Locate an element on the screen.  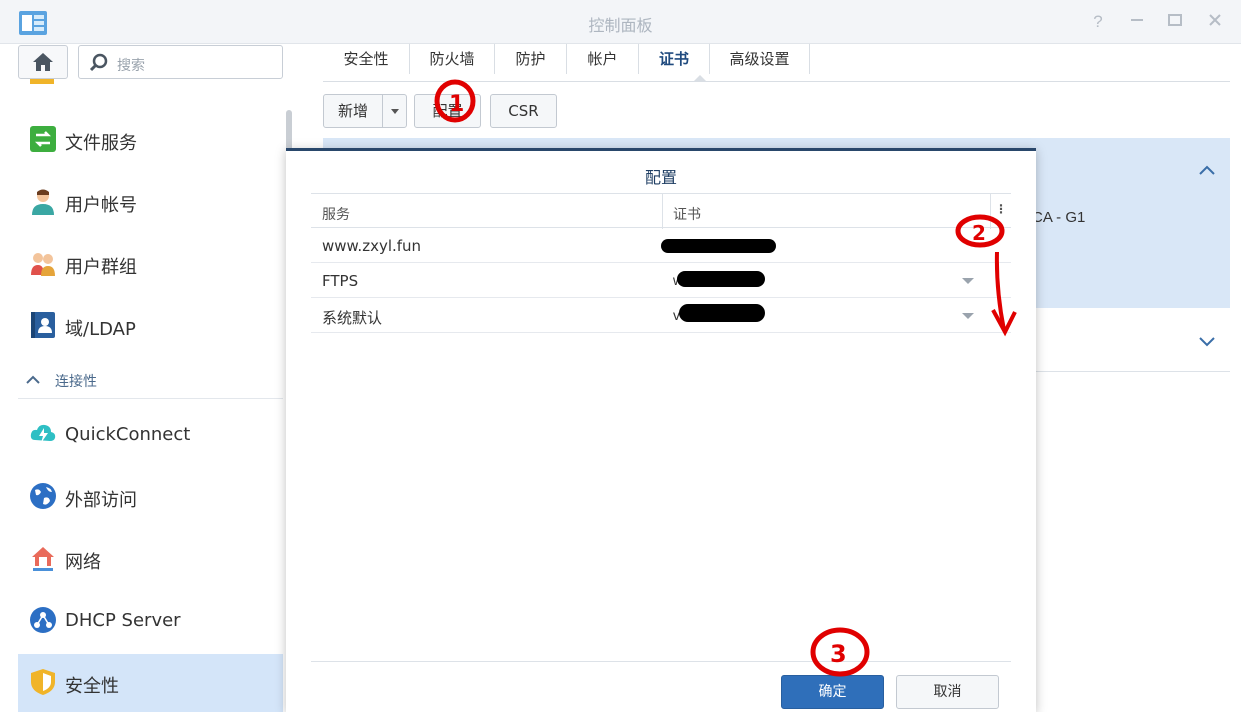
user-icon is located at coordinates (43, 202).